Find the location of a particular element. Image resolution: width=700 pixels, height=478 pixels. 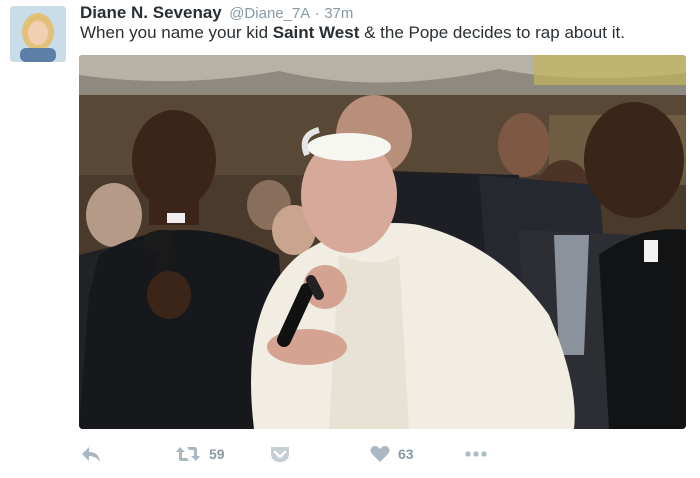

reply-button is located at coordinates (91, 454).